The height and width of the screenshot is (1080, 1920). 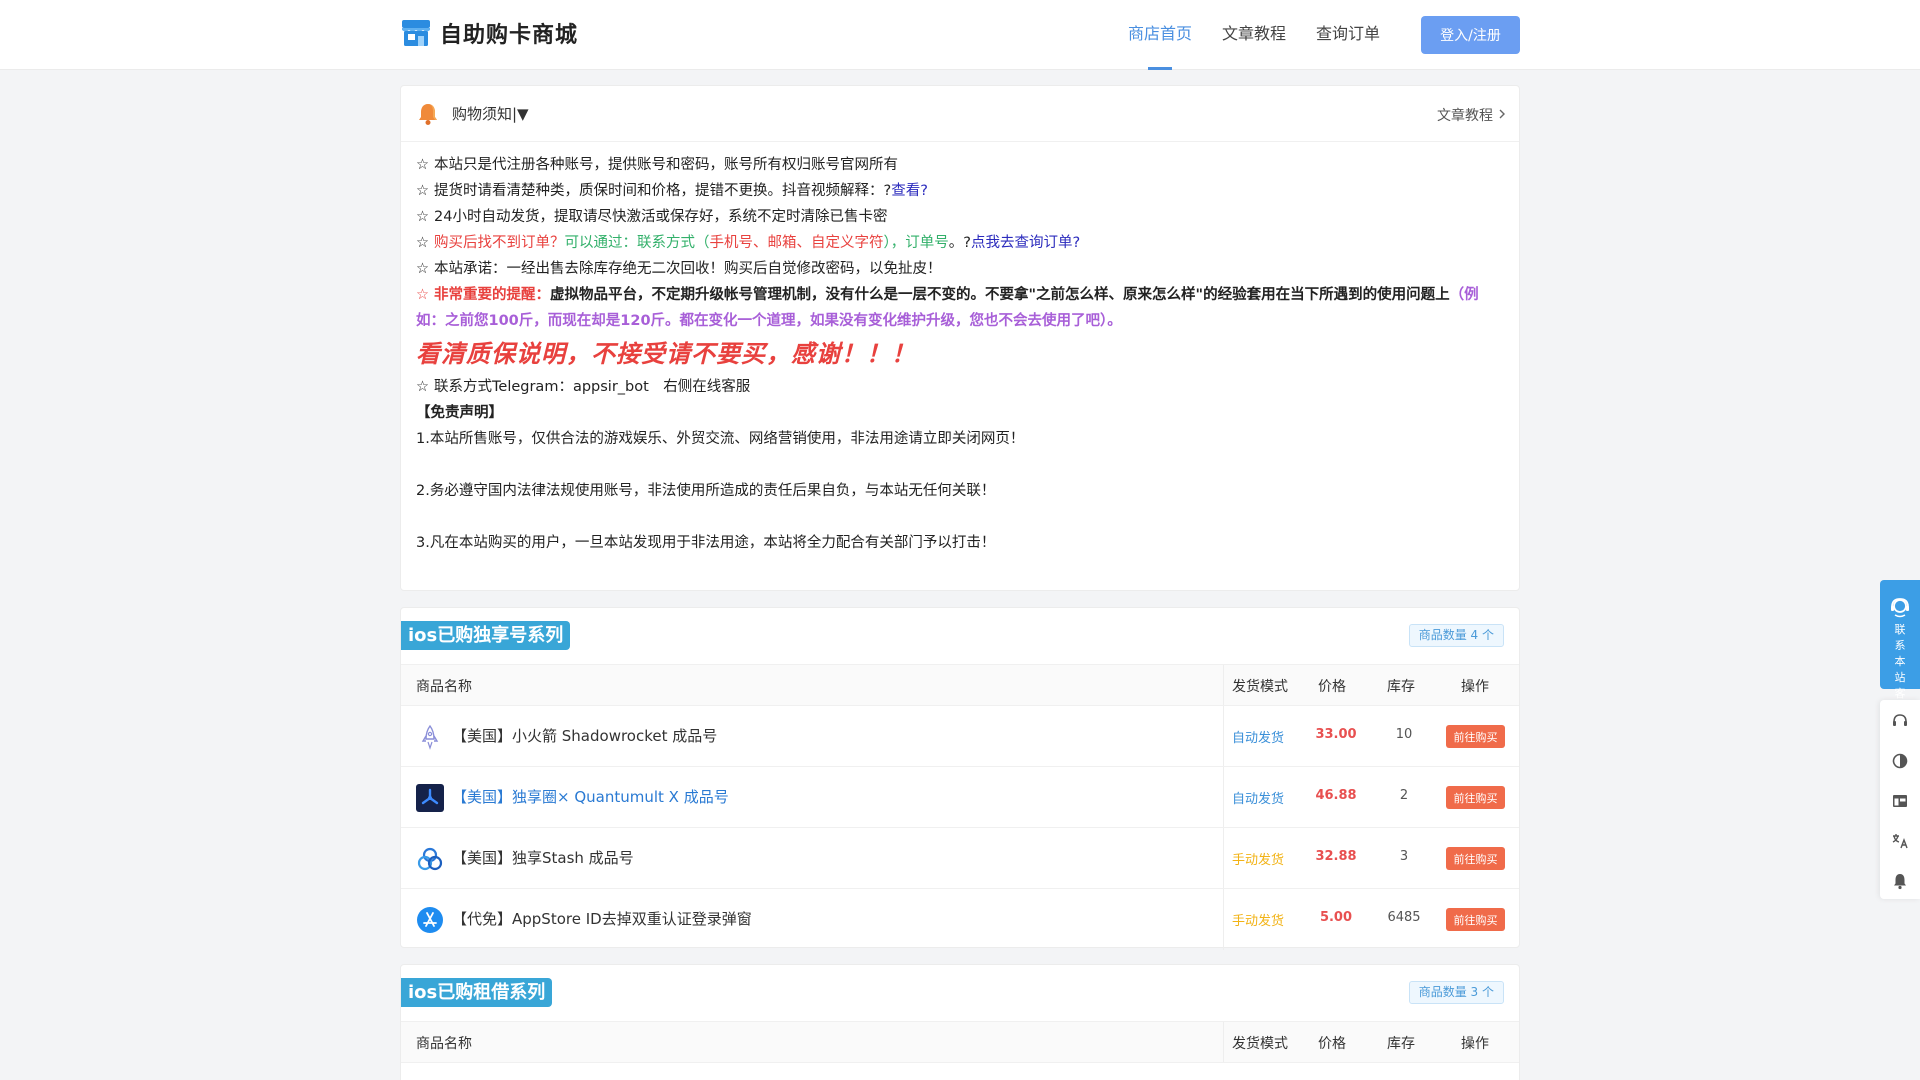 I want to click on brand: 自助购卡商城, so click(x=489, y=33).